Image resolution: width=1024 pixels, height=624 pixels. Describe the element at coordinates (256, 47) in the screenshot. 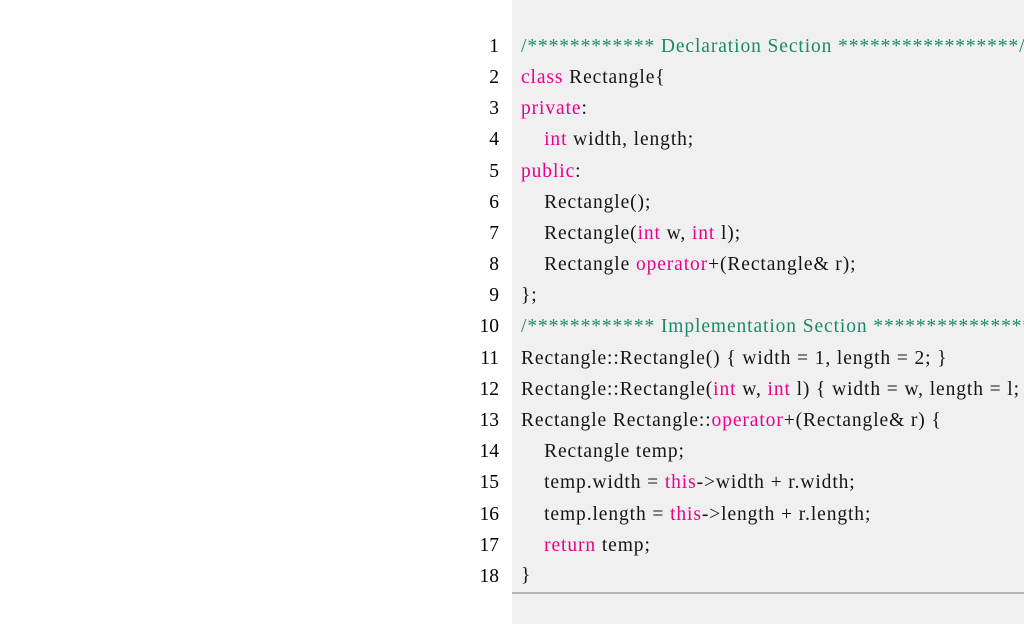

I see `line-number: 1` at that location.